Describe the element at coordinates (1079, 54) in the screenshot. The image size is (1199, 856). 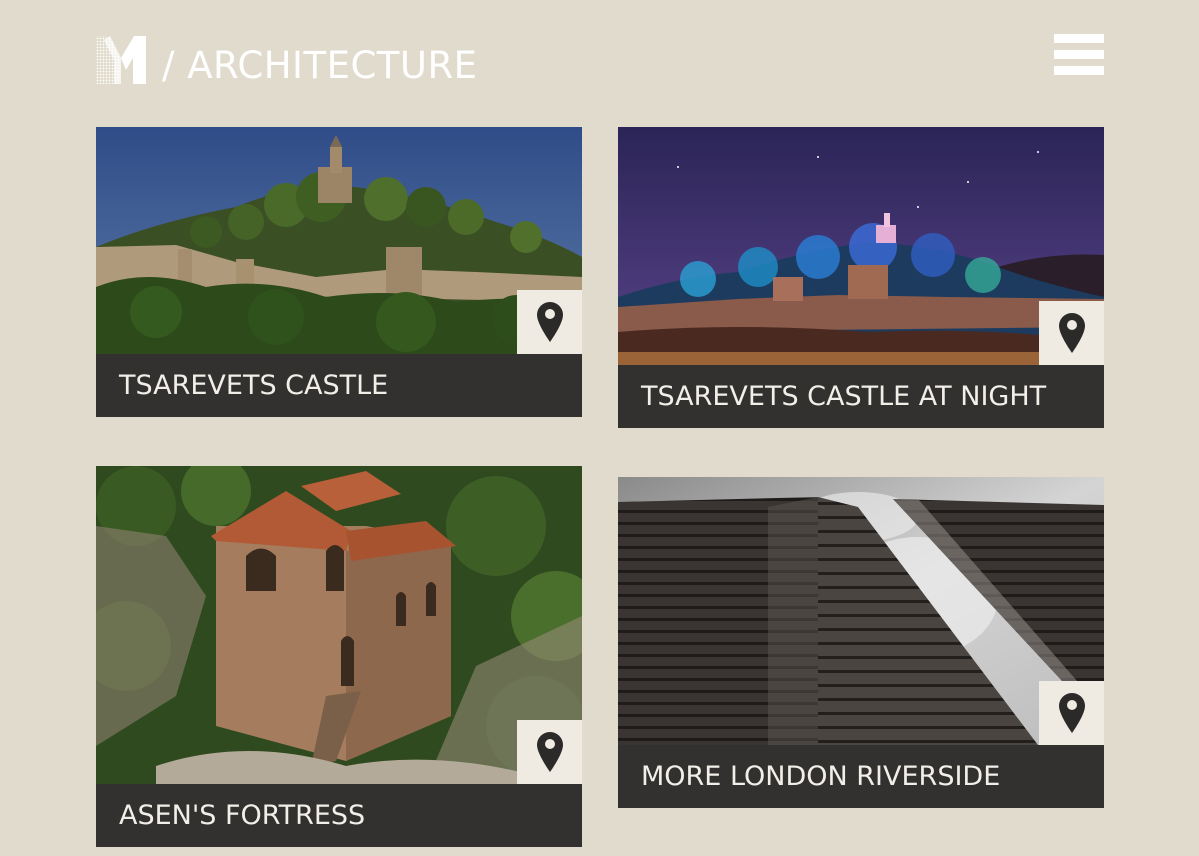
I see `menu-button` at that location.